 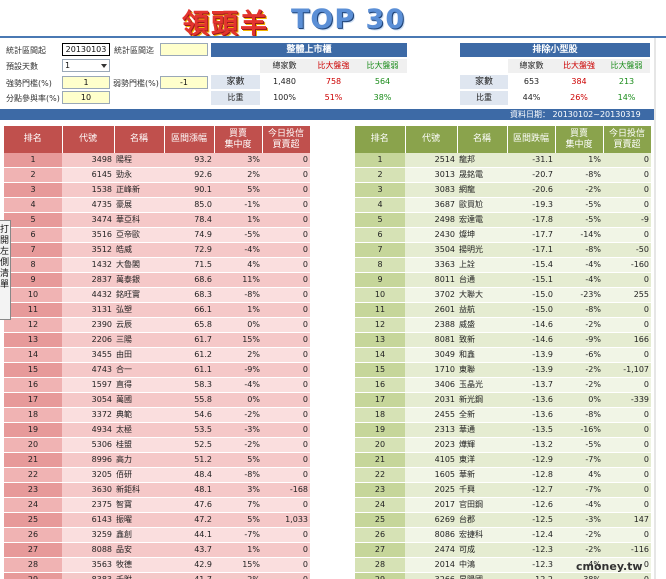 What do you see at coordinates (157, 205) in the screenshot?
I see `table-row: 4 4735 豪展 85.0 -1% 0` at bounding box center [157, 205].